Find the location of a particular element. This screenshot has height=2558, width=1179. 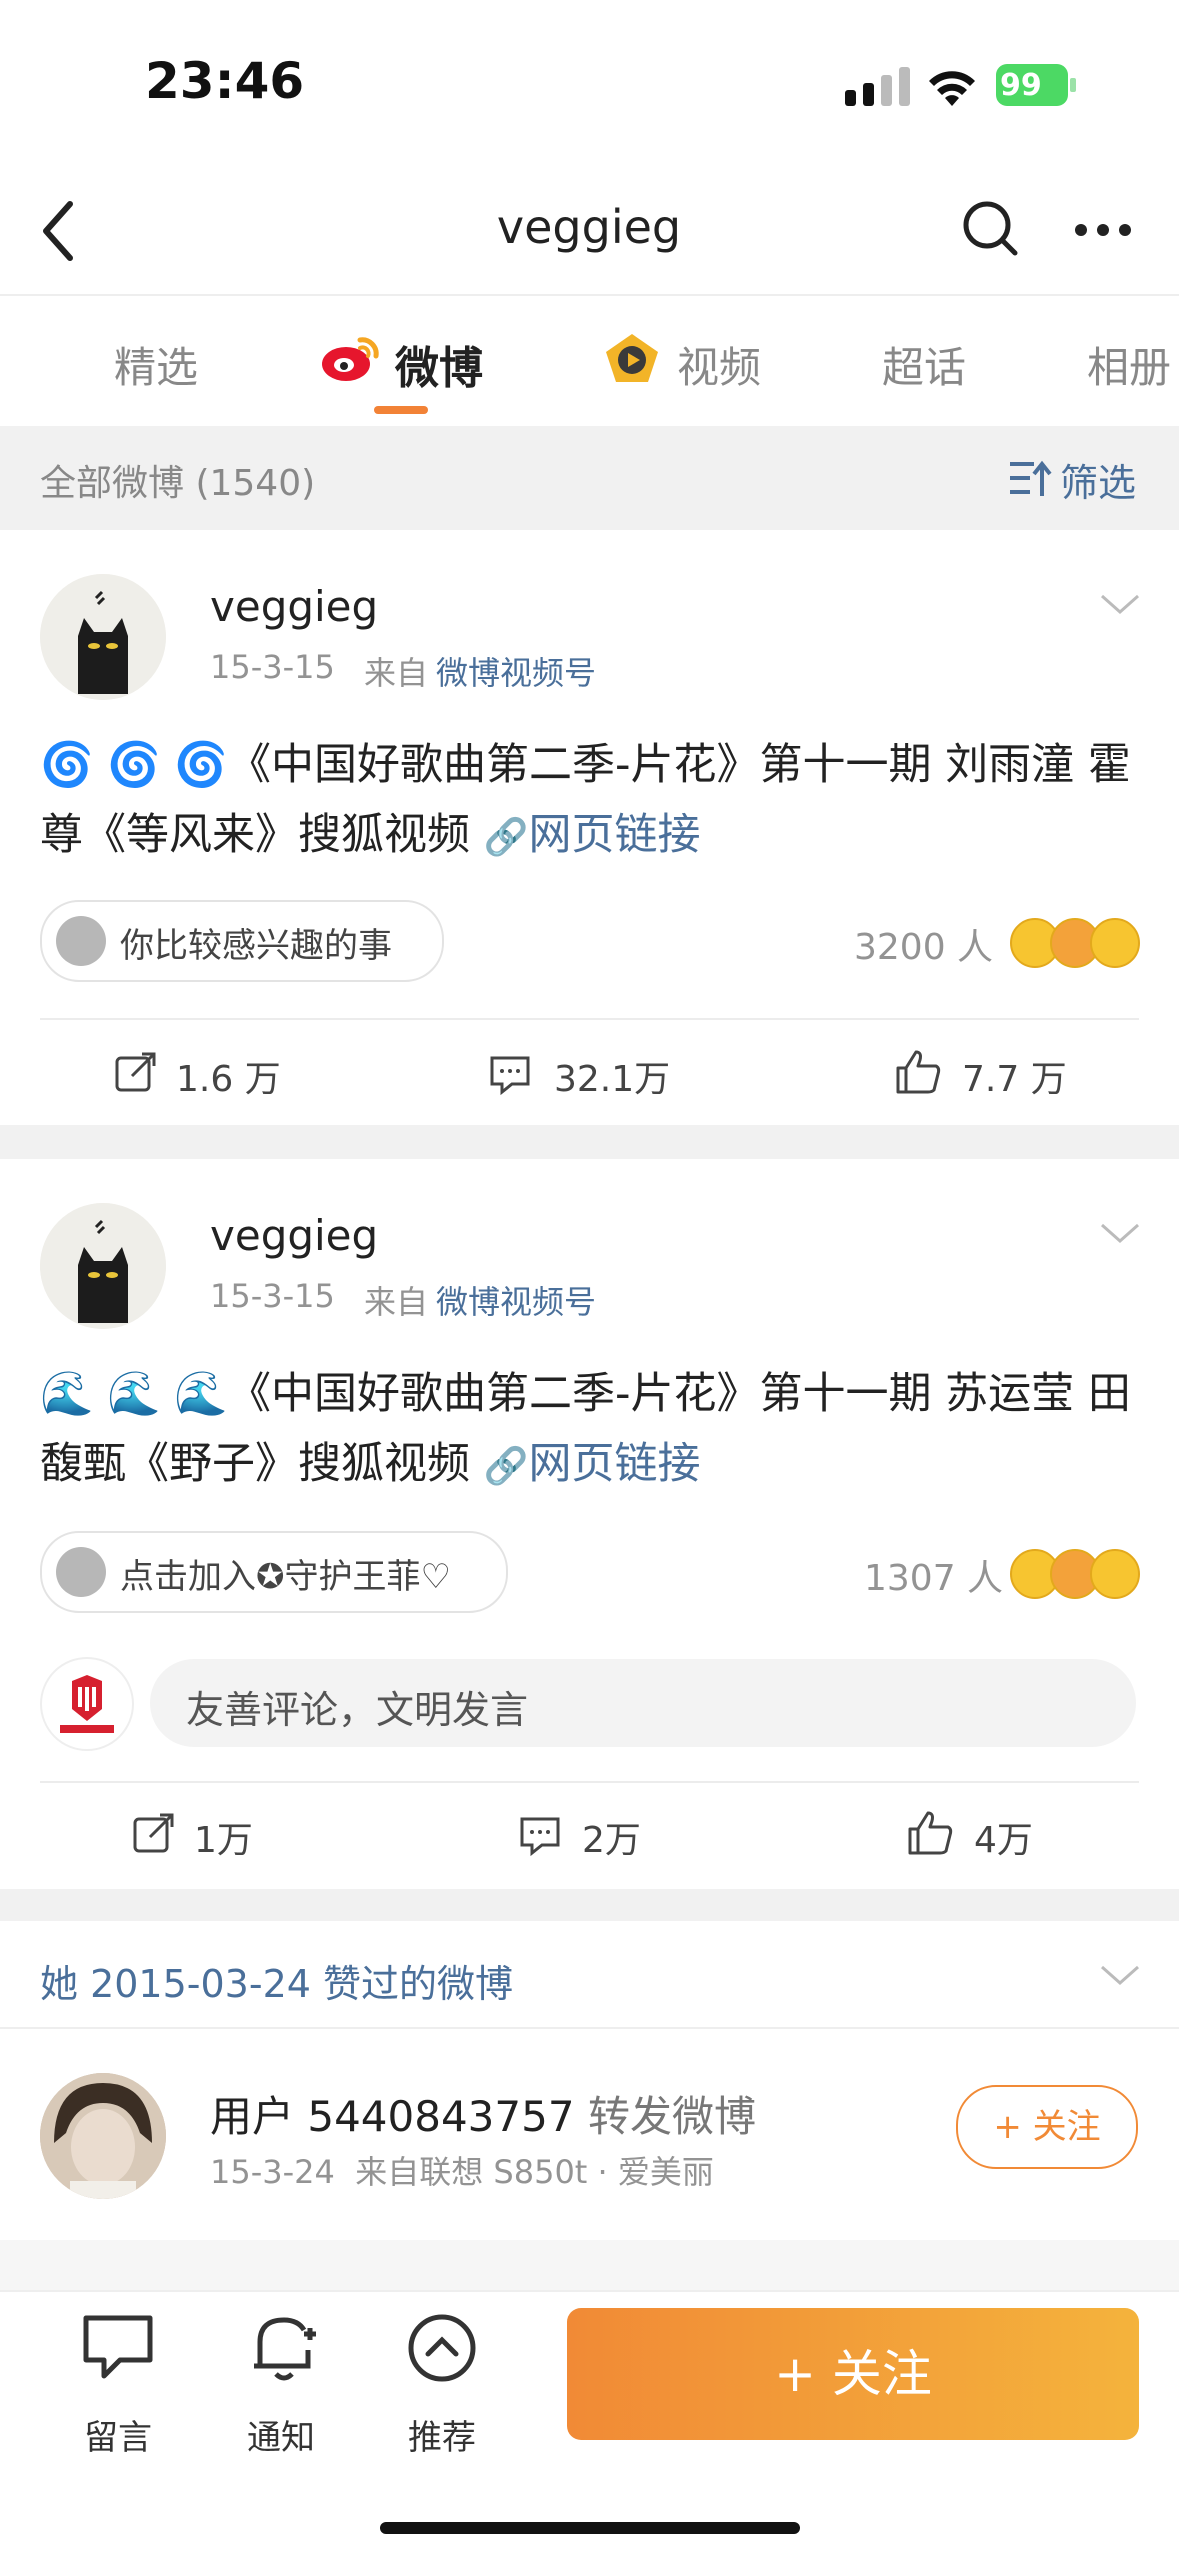

recommend-icon is located at coordinates (442, 2348).